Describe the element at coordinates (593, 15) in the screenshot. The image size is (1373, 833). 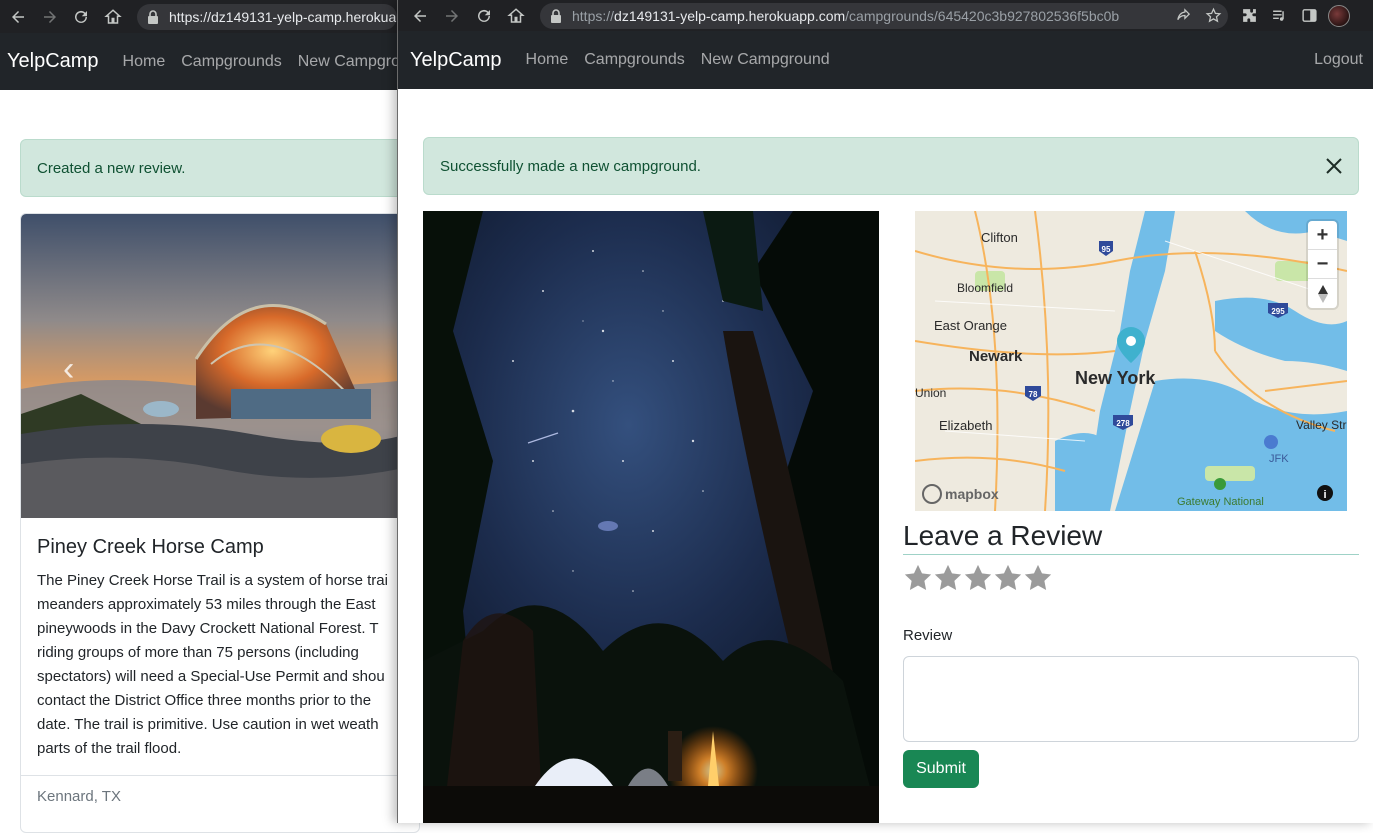
I see `address-scheme: https://` at that location.